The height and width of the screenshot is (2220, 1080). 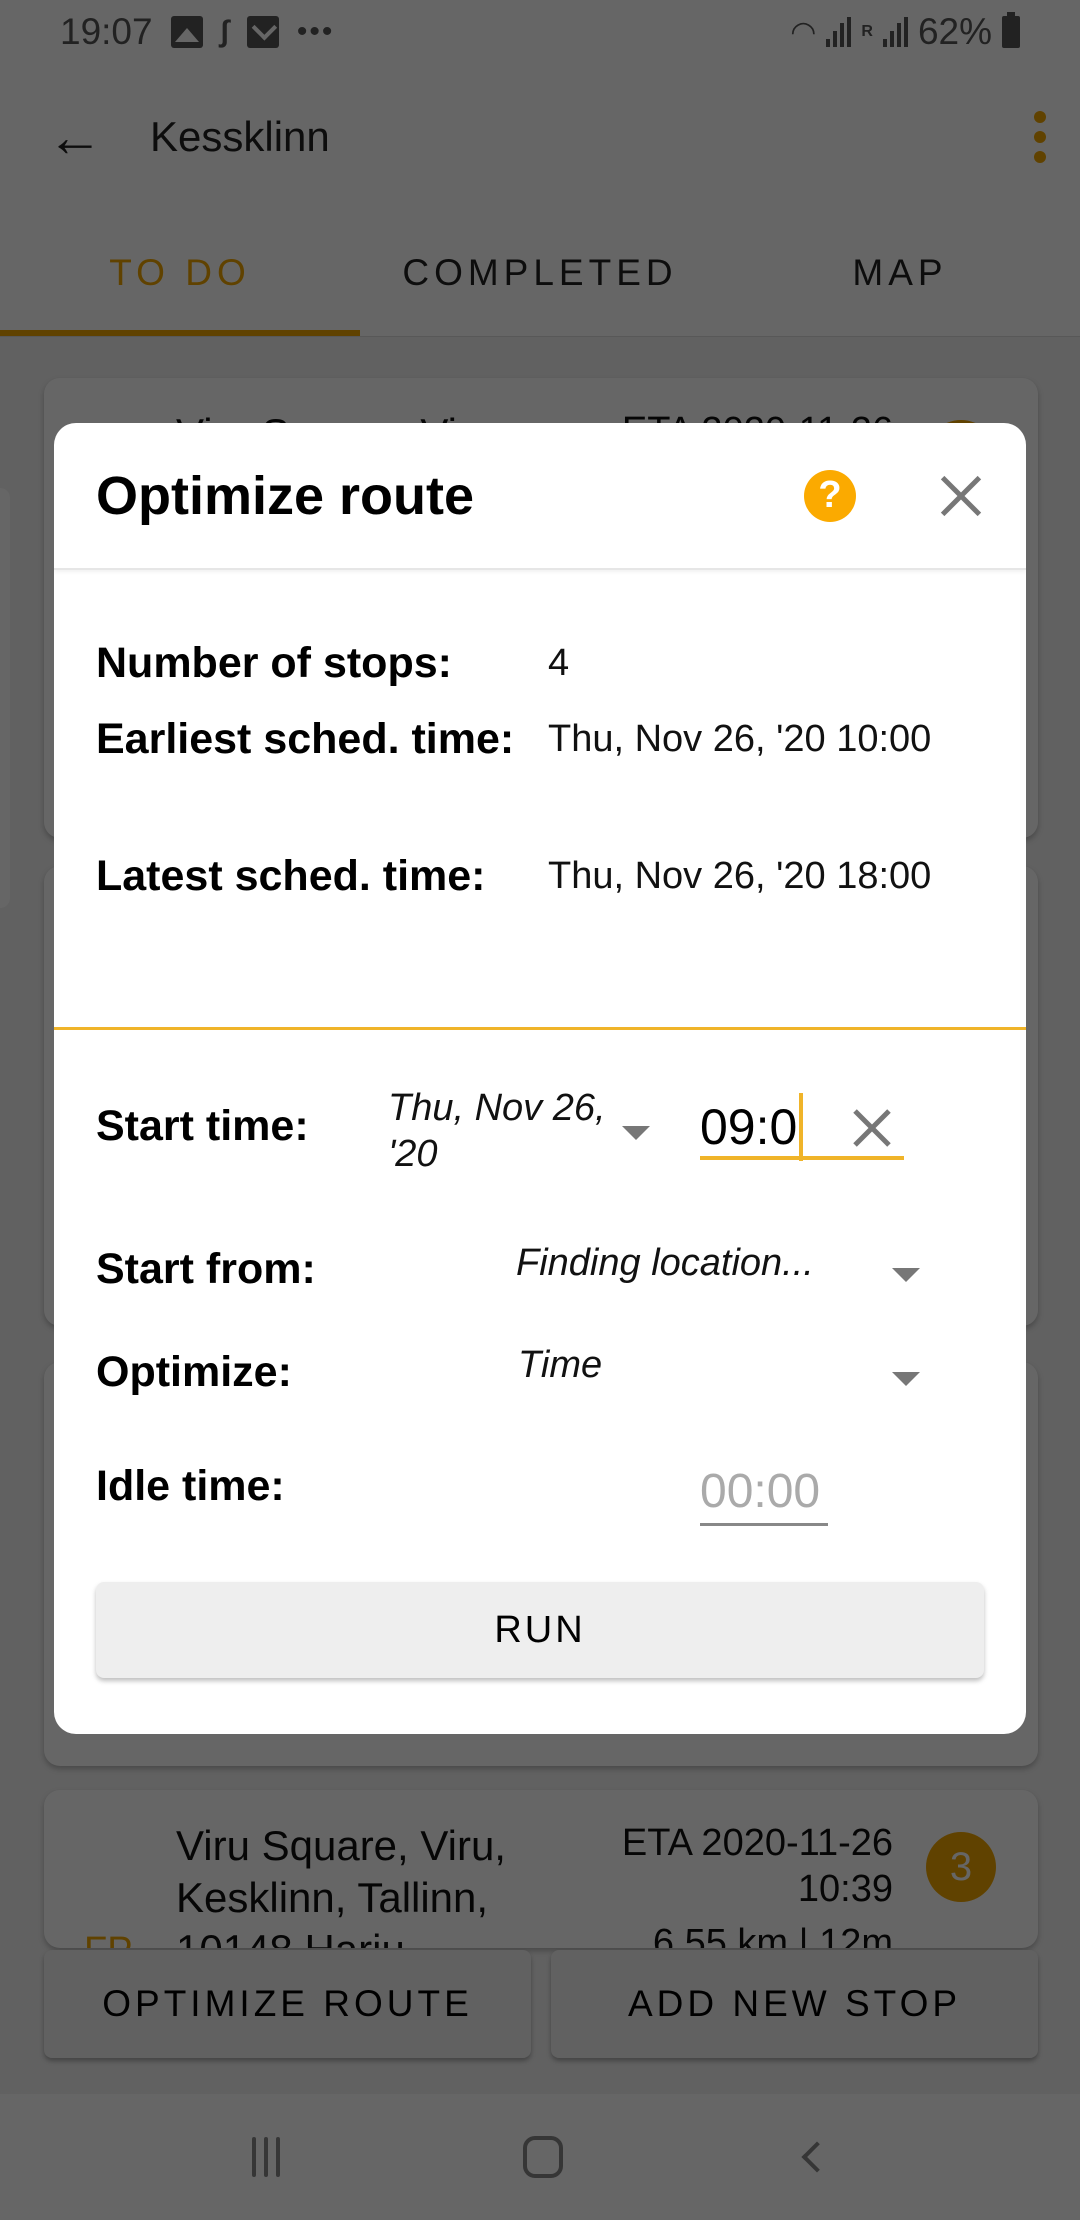 What do you see at coordinates (540, 1630) in the screenshot?
I see `run-button: RUN` at bounding box center [540, 1630].